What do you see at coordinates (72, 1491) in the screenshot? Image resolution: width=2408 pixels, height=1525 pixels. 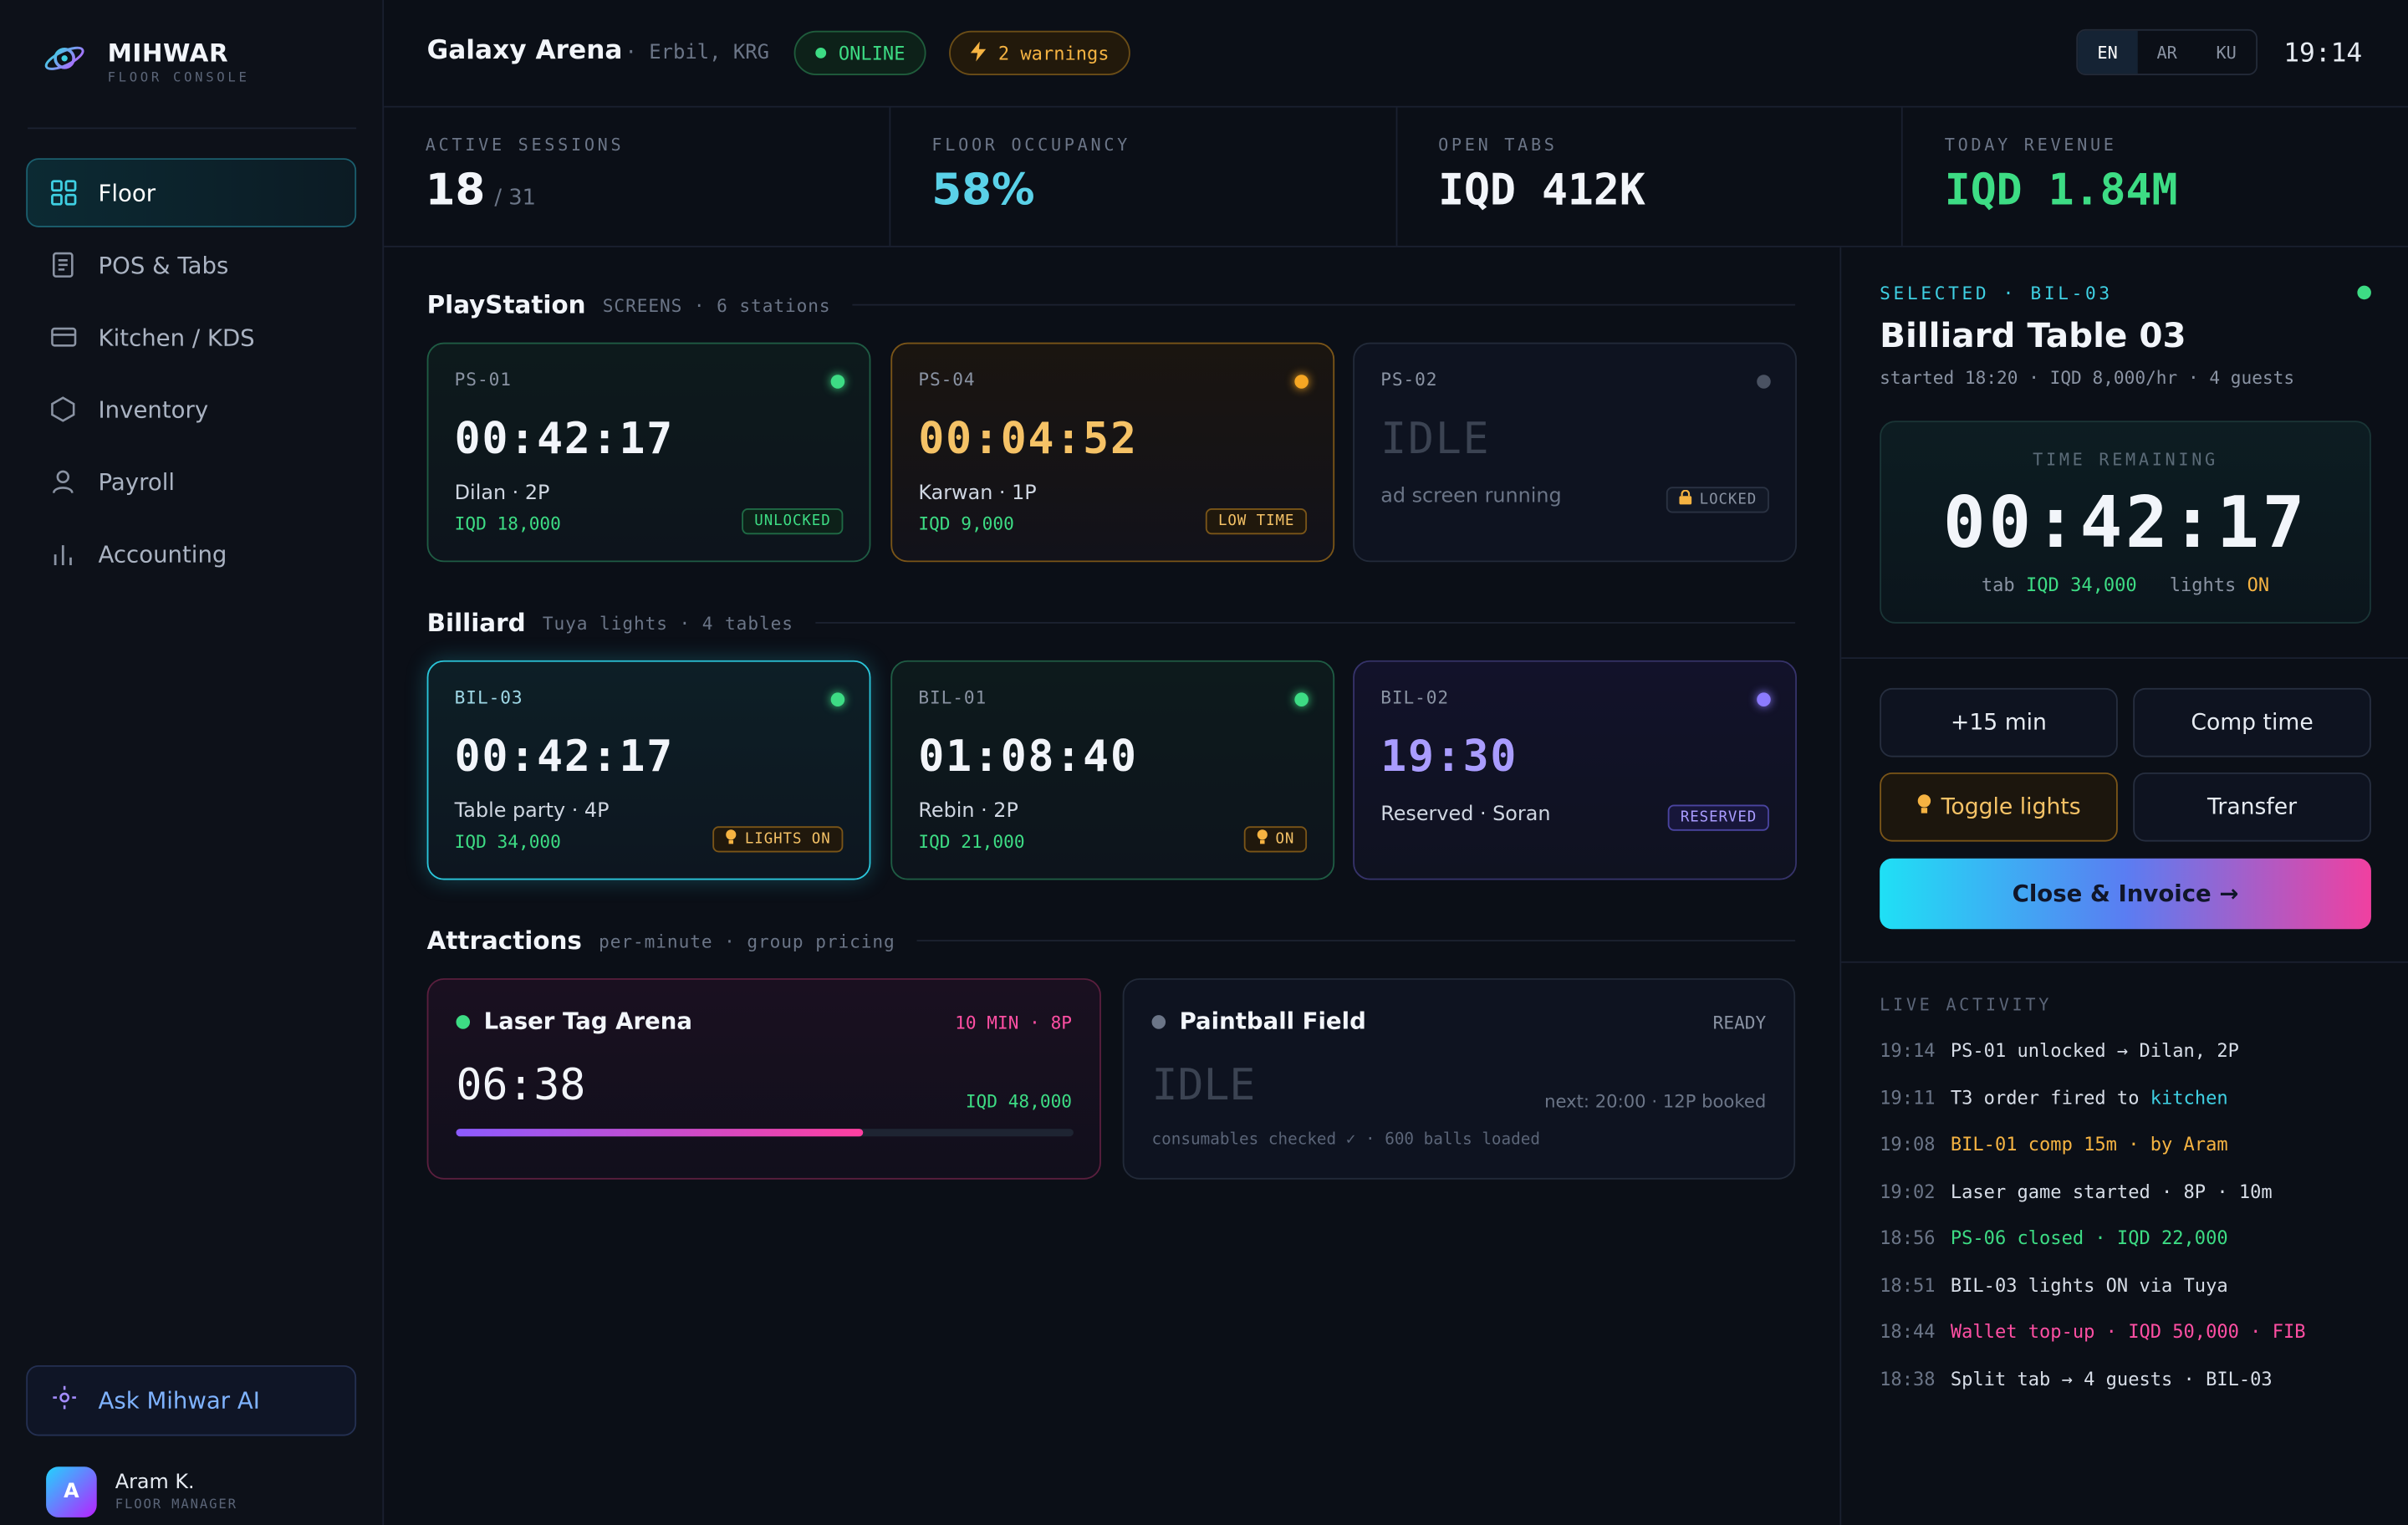 I see `avatar: A` at bounding box center [72, 1491].